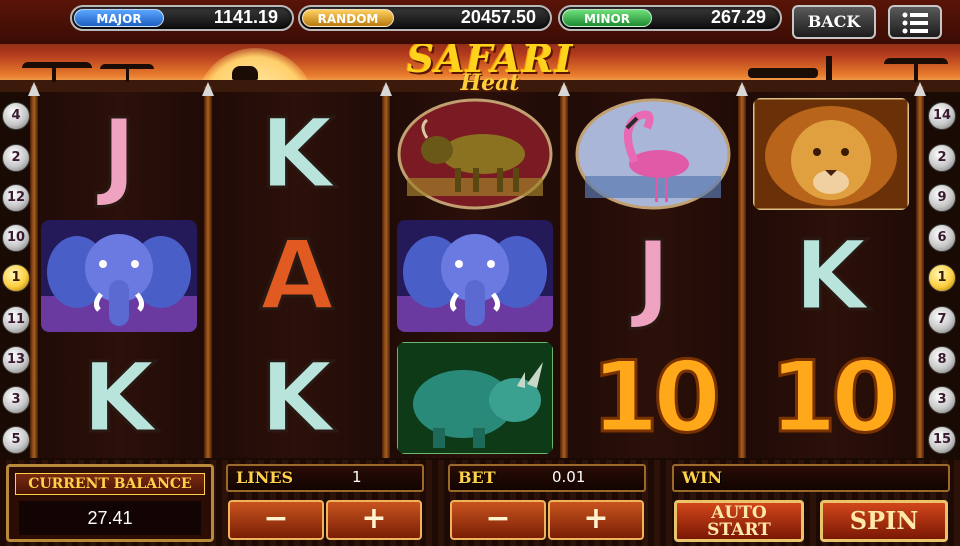 This screenshot has width=960, height=546. What do you see at coordinates (942, 116) in the screenshot?
I see `line-marker-right: 14` at bounding box center [942, 116].